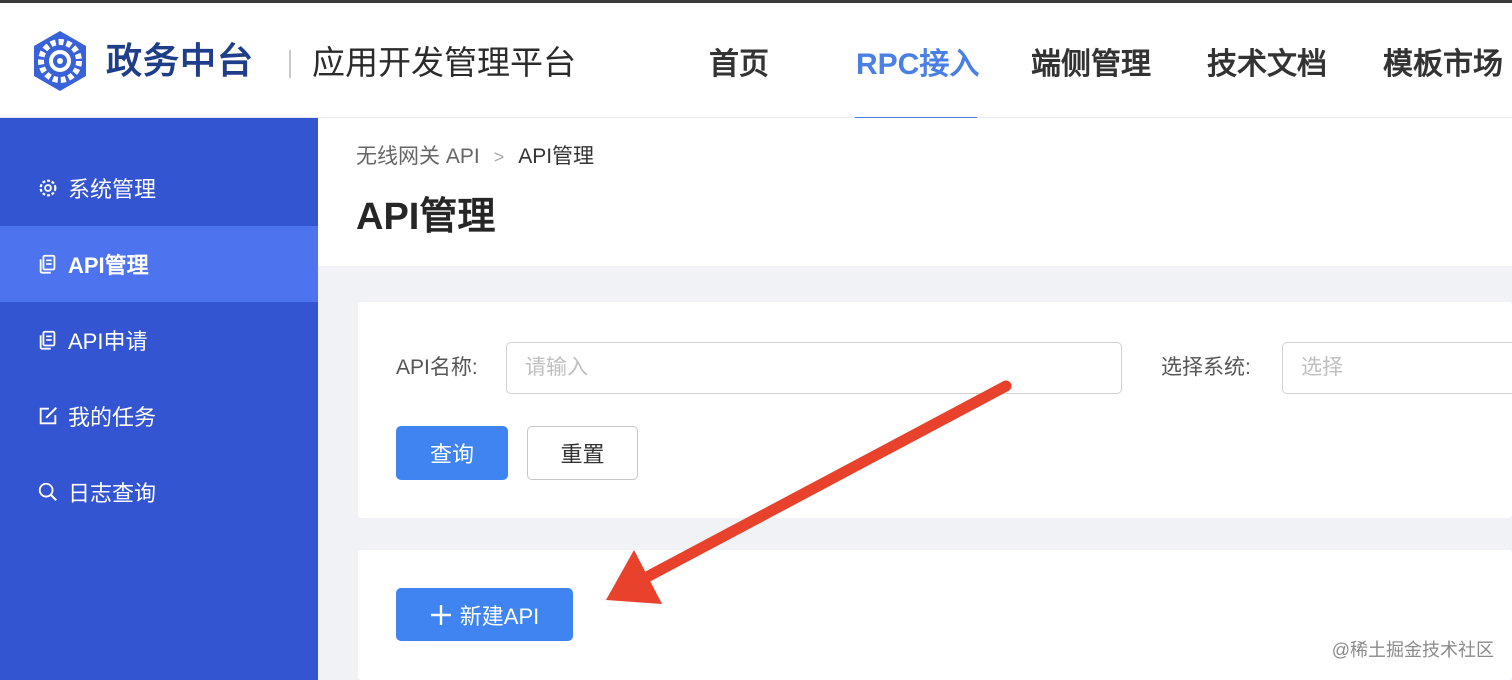 Image resolution: width=1512 pixels, height=680 pixels. What do you see at coordinates (437, 367) in the screenshot?
I see `api-name-label: API名称:` at bounding box center [437, 367].